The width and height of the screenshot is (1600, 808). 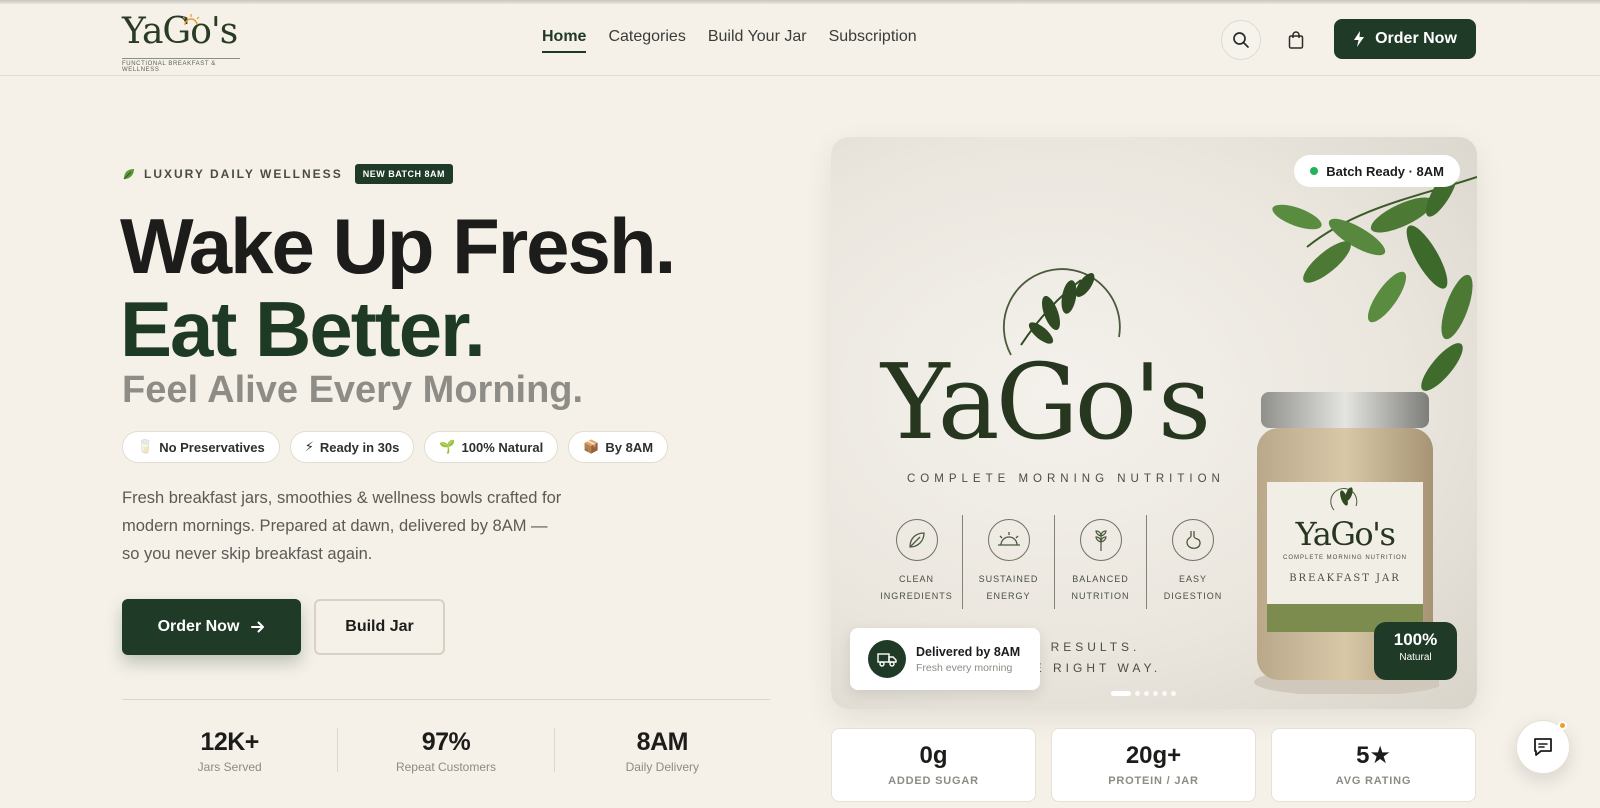 What do you see at coordinates (933, 781) in the screenshot?
I see `metric-label: ADDED SUGAR` at bounding box center [933, 781].